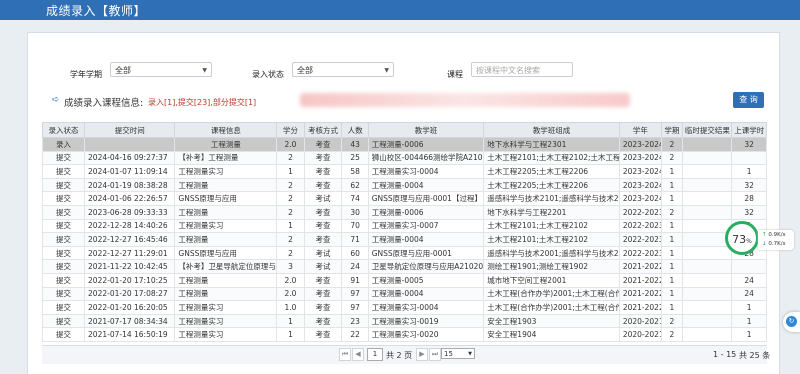  Describe the element at coordinates (742, 238) in the screenshot. I see `performance-gauge: 73%` at that location.